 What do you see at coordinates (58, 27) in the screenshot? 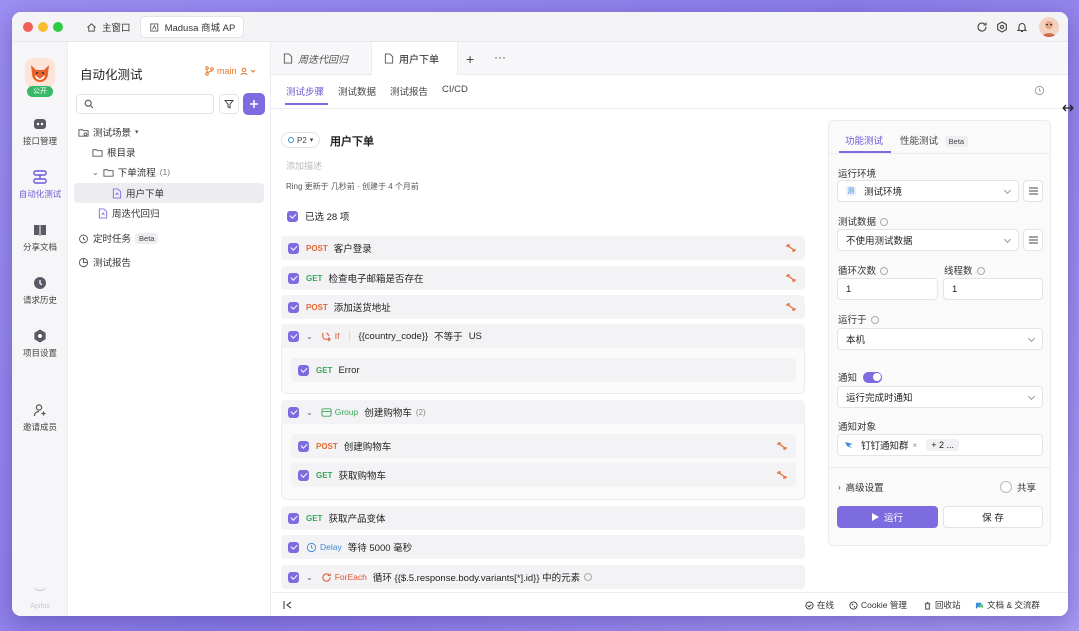
I see `maximize-window-button` at bounding box center [58, 27].